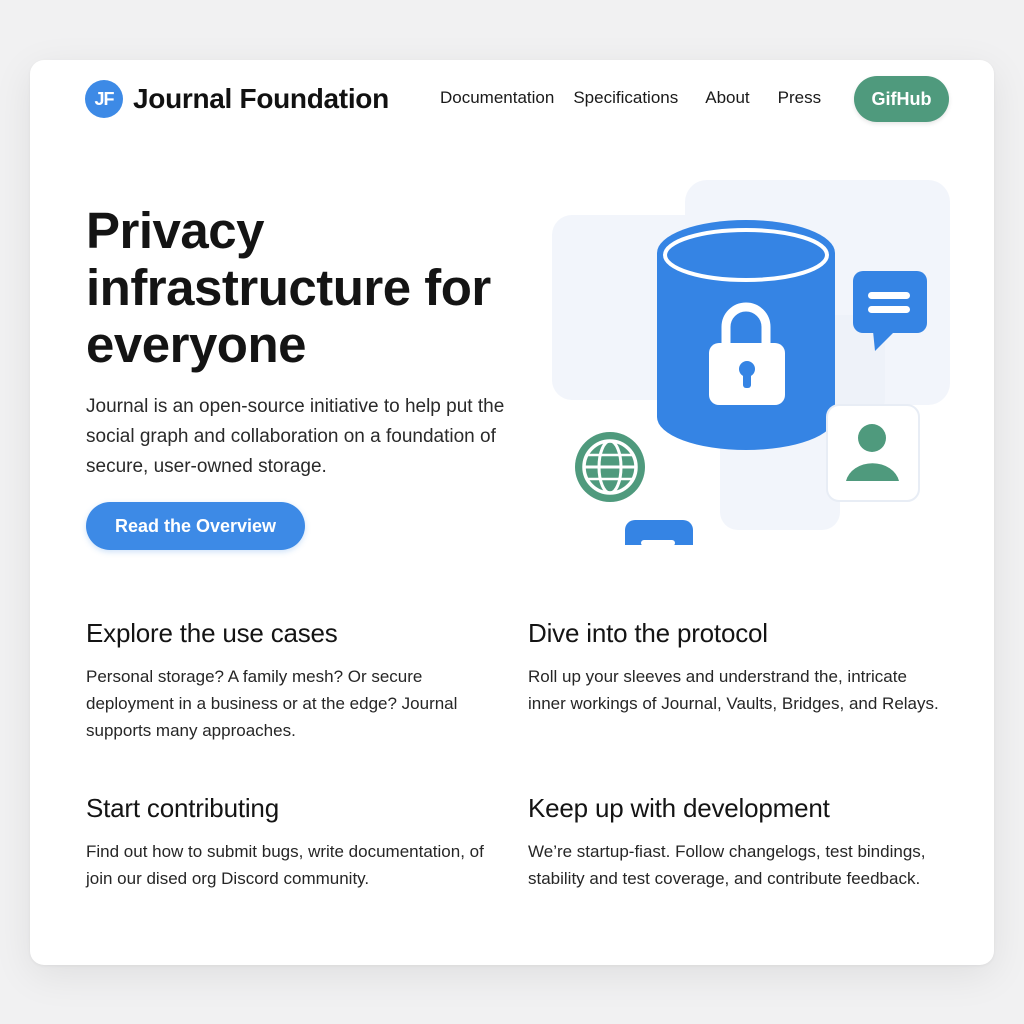 This screenshot has height=1024, width=1024. I want to click on feature-title: Keep up with development, so click(738, 808).